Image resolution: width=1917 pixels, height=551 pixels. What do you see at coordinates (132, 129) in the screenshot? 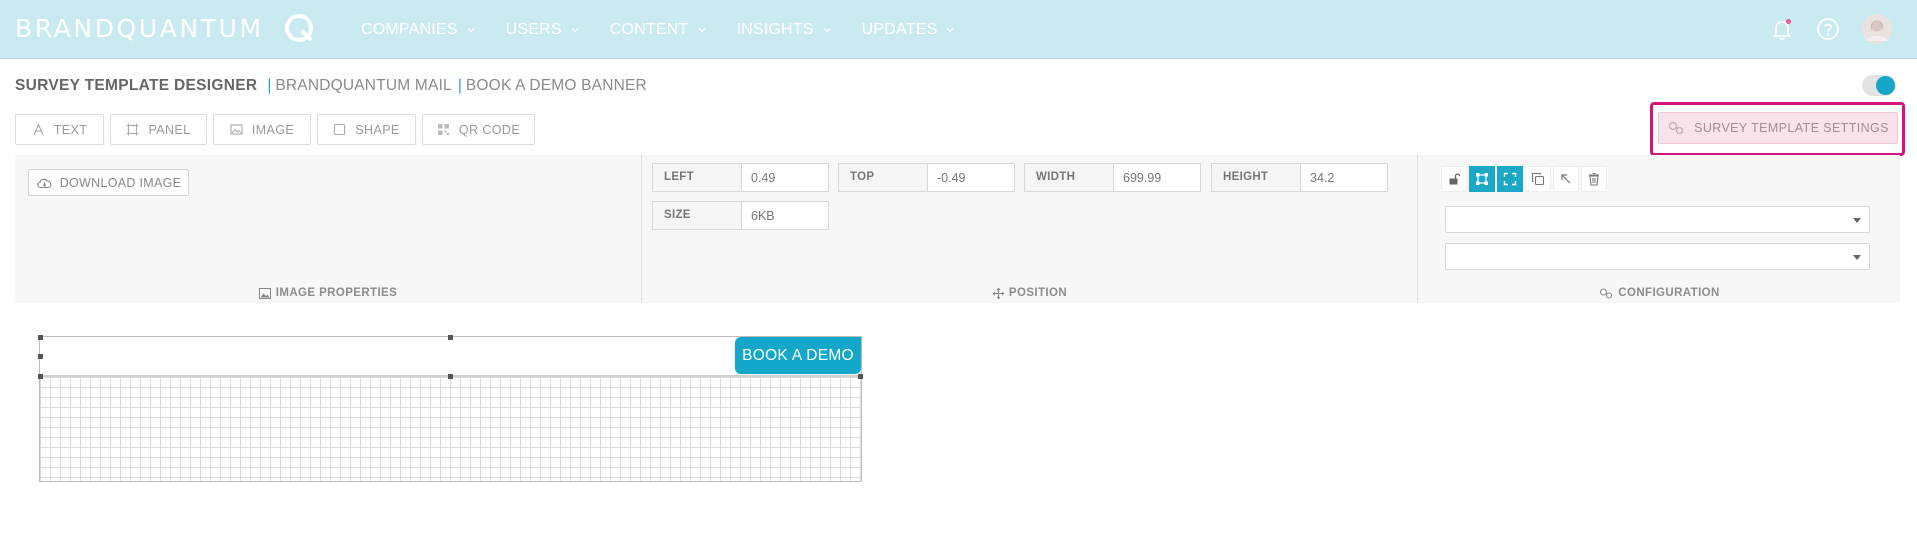
I see `panel-icon` at bounding box center [132, 129].